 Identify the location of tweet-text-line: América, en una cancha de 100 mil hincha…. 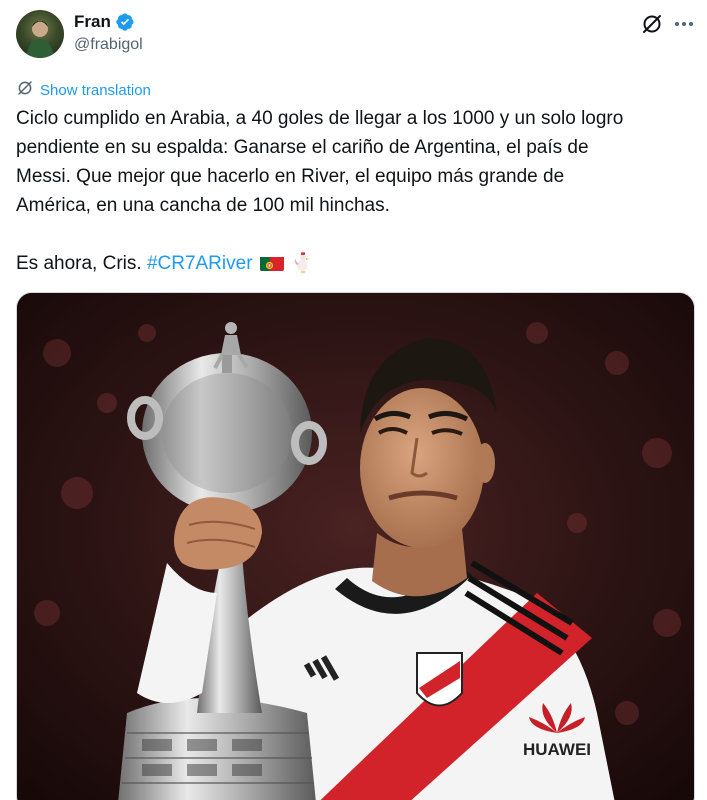
(203, 205).